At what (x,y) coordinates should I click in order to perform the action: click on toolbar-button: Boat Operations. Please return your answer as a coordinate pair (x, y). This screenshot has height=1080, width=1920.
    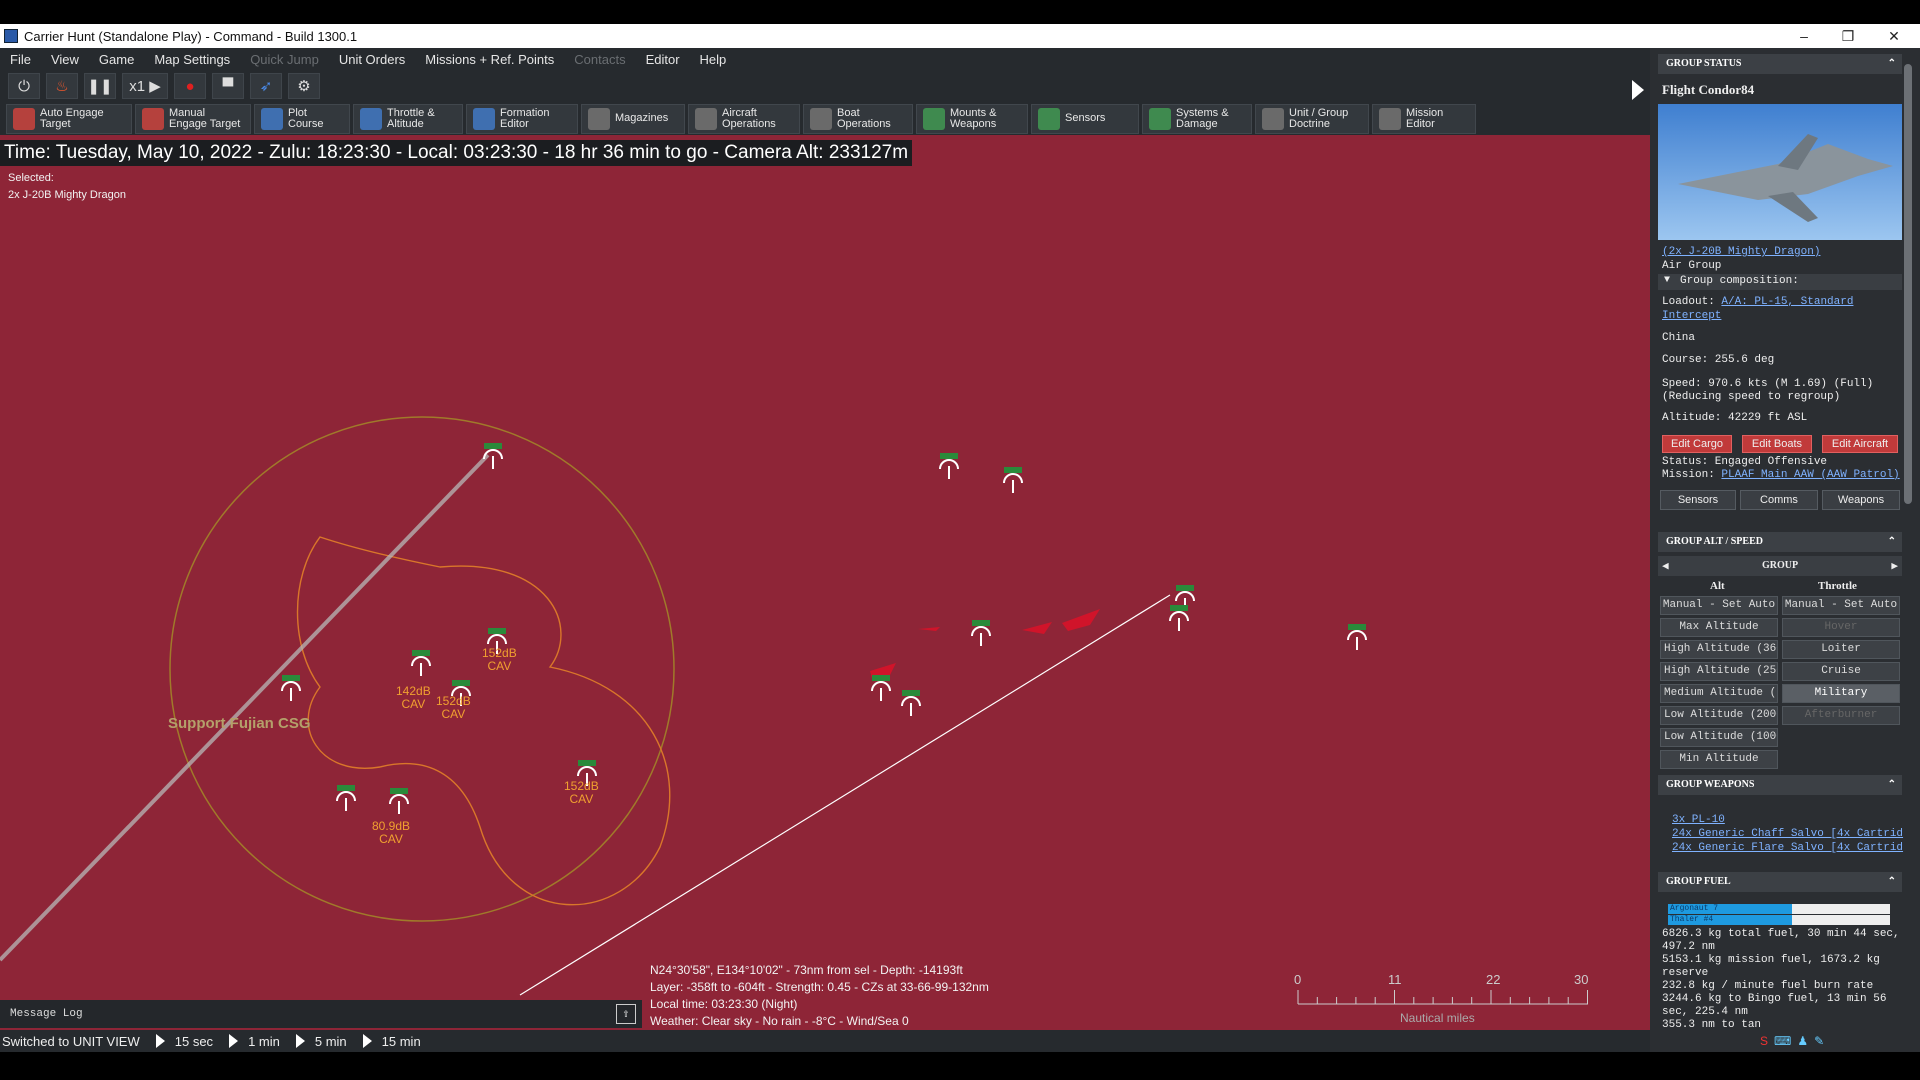
    Looking at the image, I should click on (858, 118).